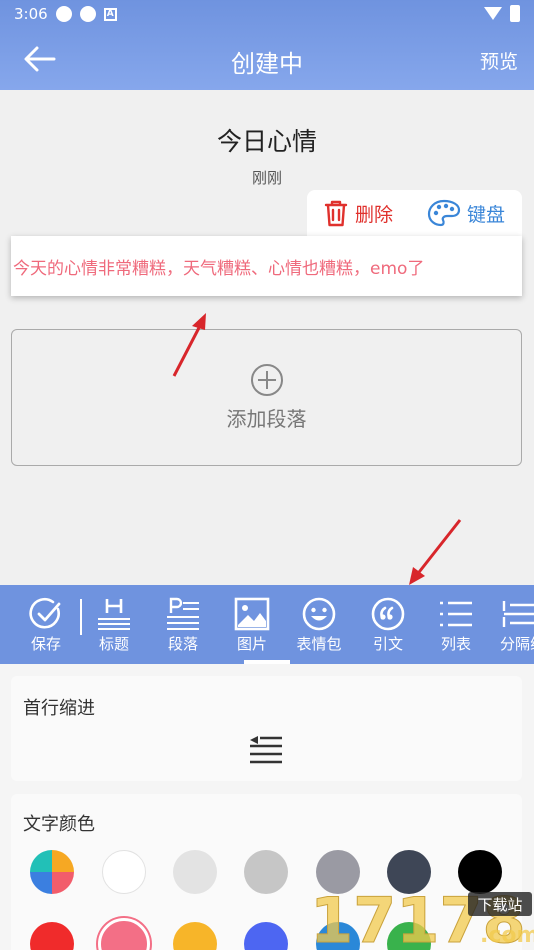  What do you see at coordinates (114, 614) in the screenshot?
I see `heading-icon` at bounding box center [114, 614].